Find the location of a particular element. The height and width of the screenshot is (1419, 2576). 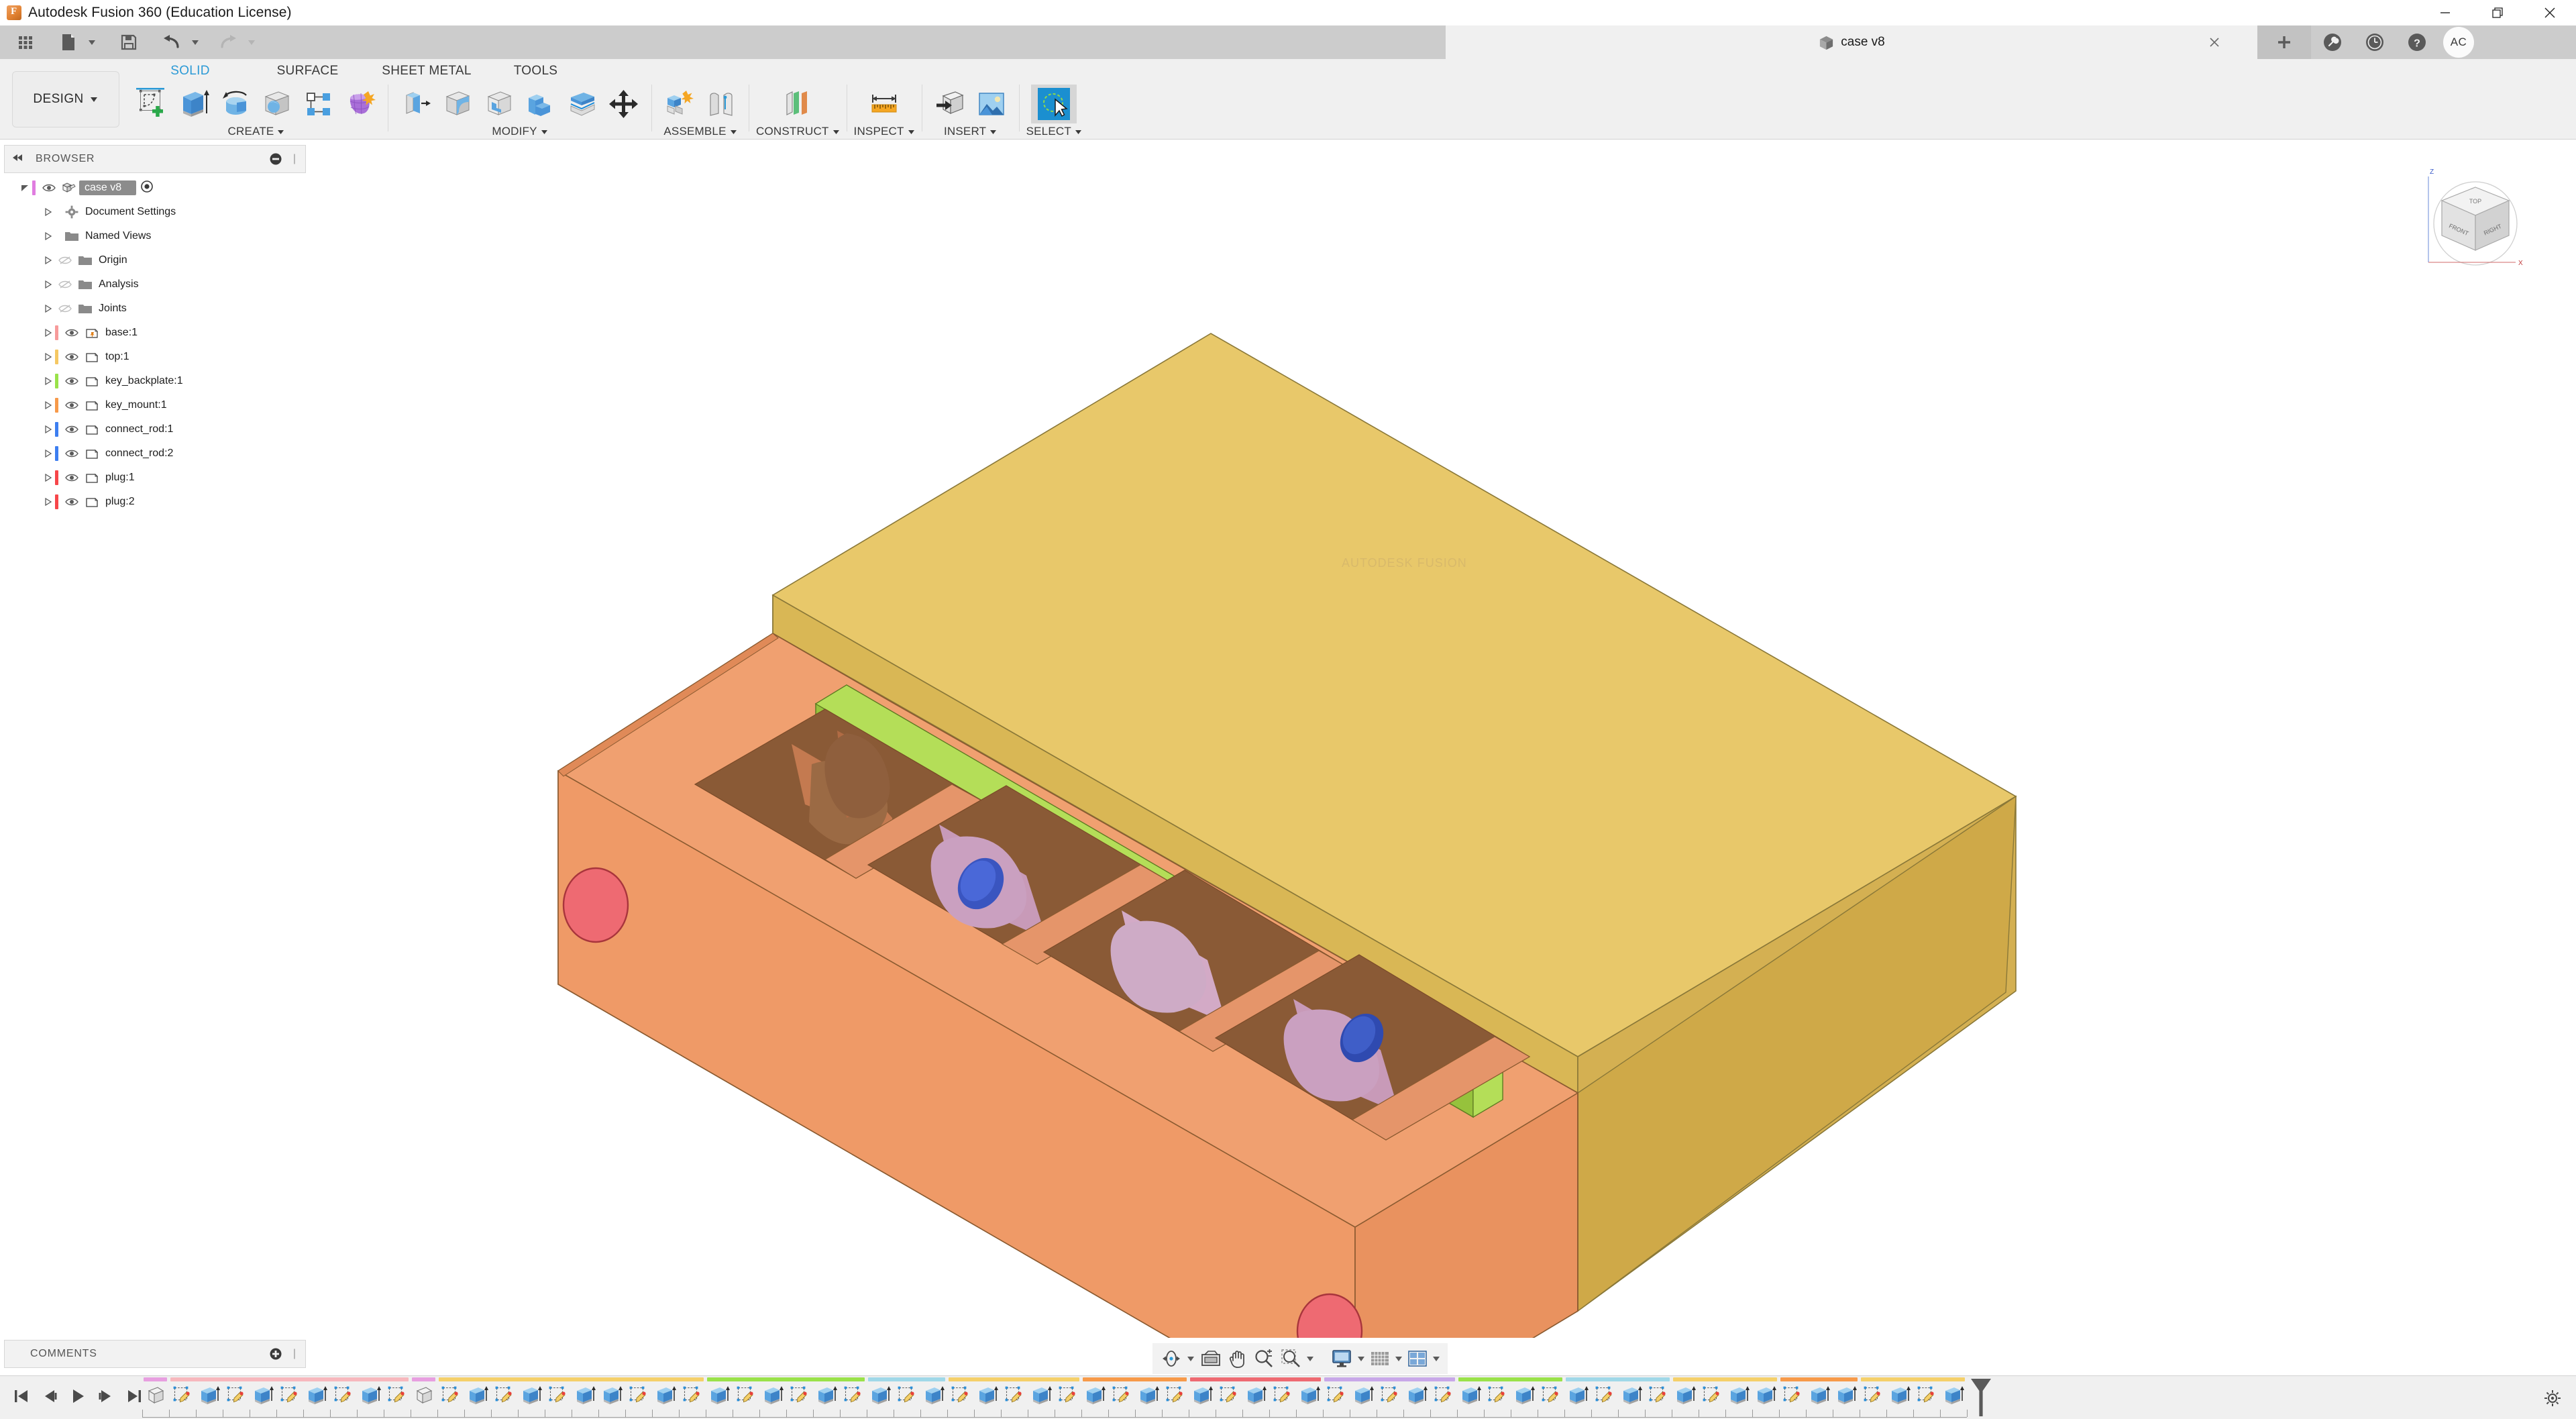

tab-tools: TOOLS is located at coordinates (535, 71).